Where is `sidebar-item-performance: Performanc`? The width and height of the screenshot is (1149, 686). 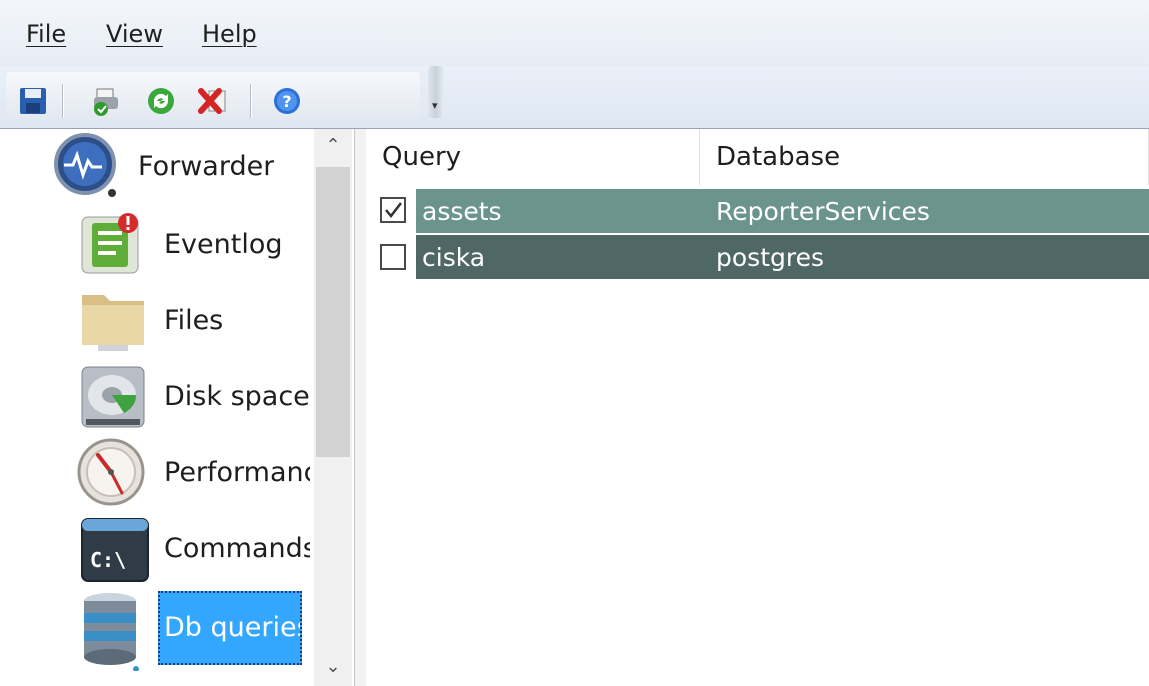
sidebar-item-performance: Performanc is located at coordinates (155, 469).